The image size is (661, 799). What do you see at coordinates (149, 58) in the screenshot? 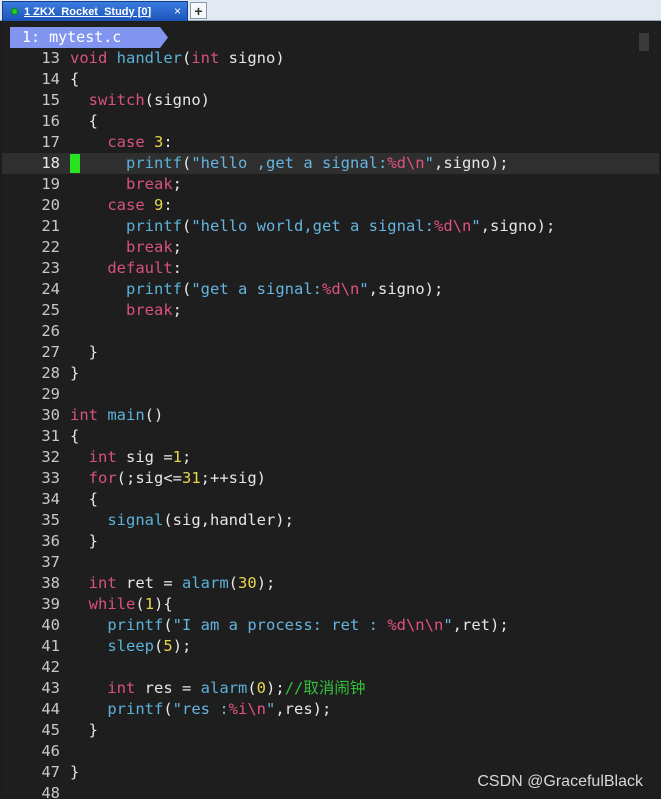
I see `code-token: handler` at bounding box center [149, 58].